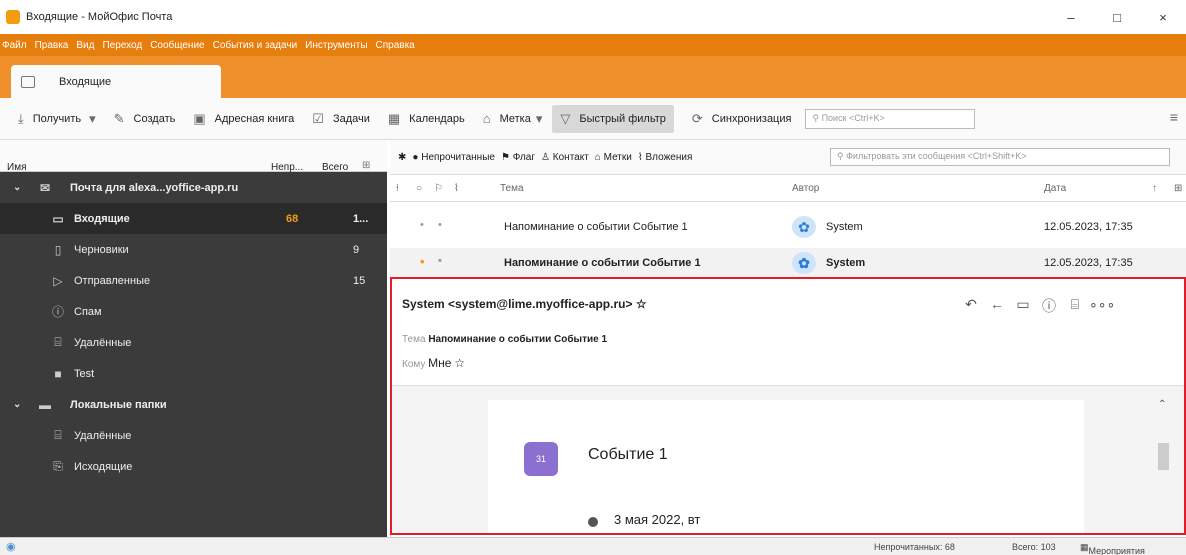 Image resolution: width=1186 pixels, height=555 pixels. I want to click on filter-attachments: ⌇ Вложения, so click(665, 157).